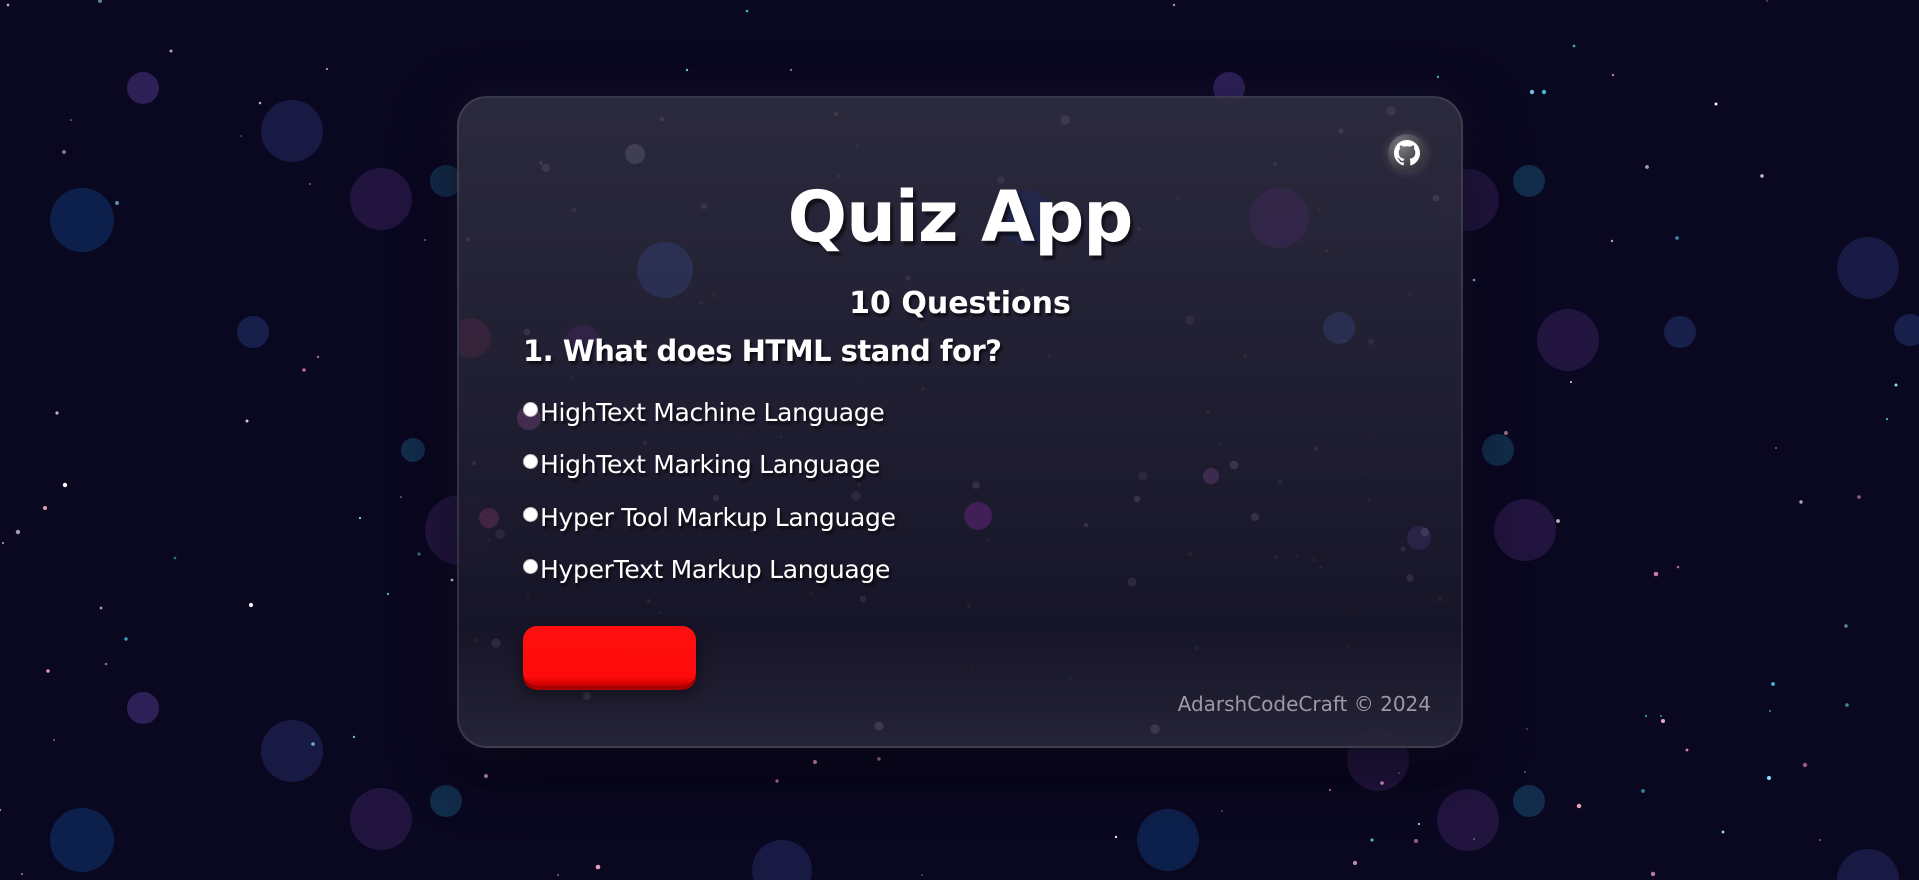 Image resolution: width=1919 pixels, height=880 pixels. What do you see at coordinates (701, 464) in the screenshot?
I see `answer-option: HighText Marking Language` at bounding box center [701, 464].